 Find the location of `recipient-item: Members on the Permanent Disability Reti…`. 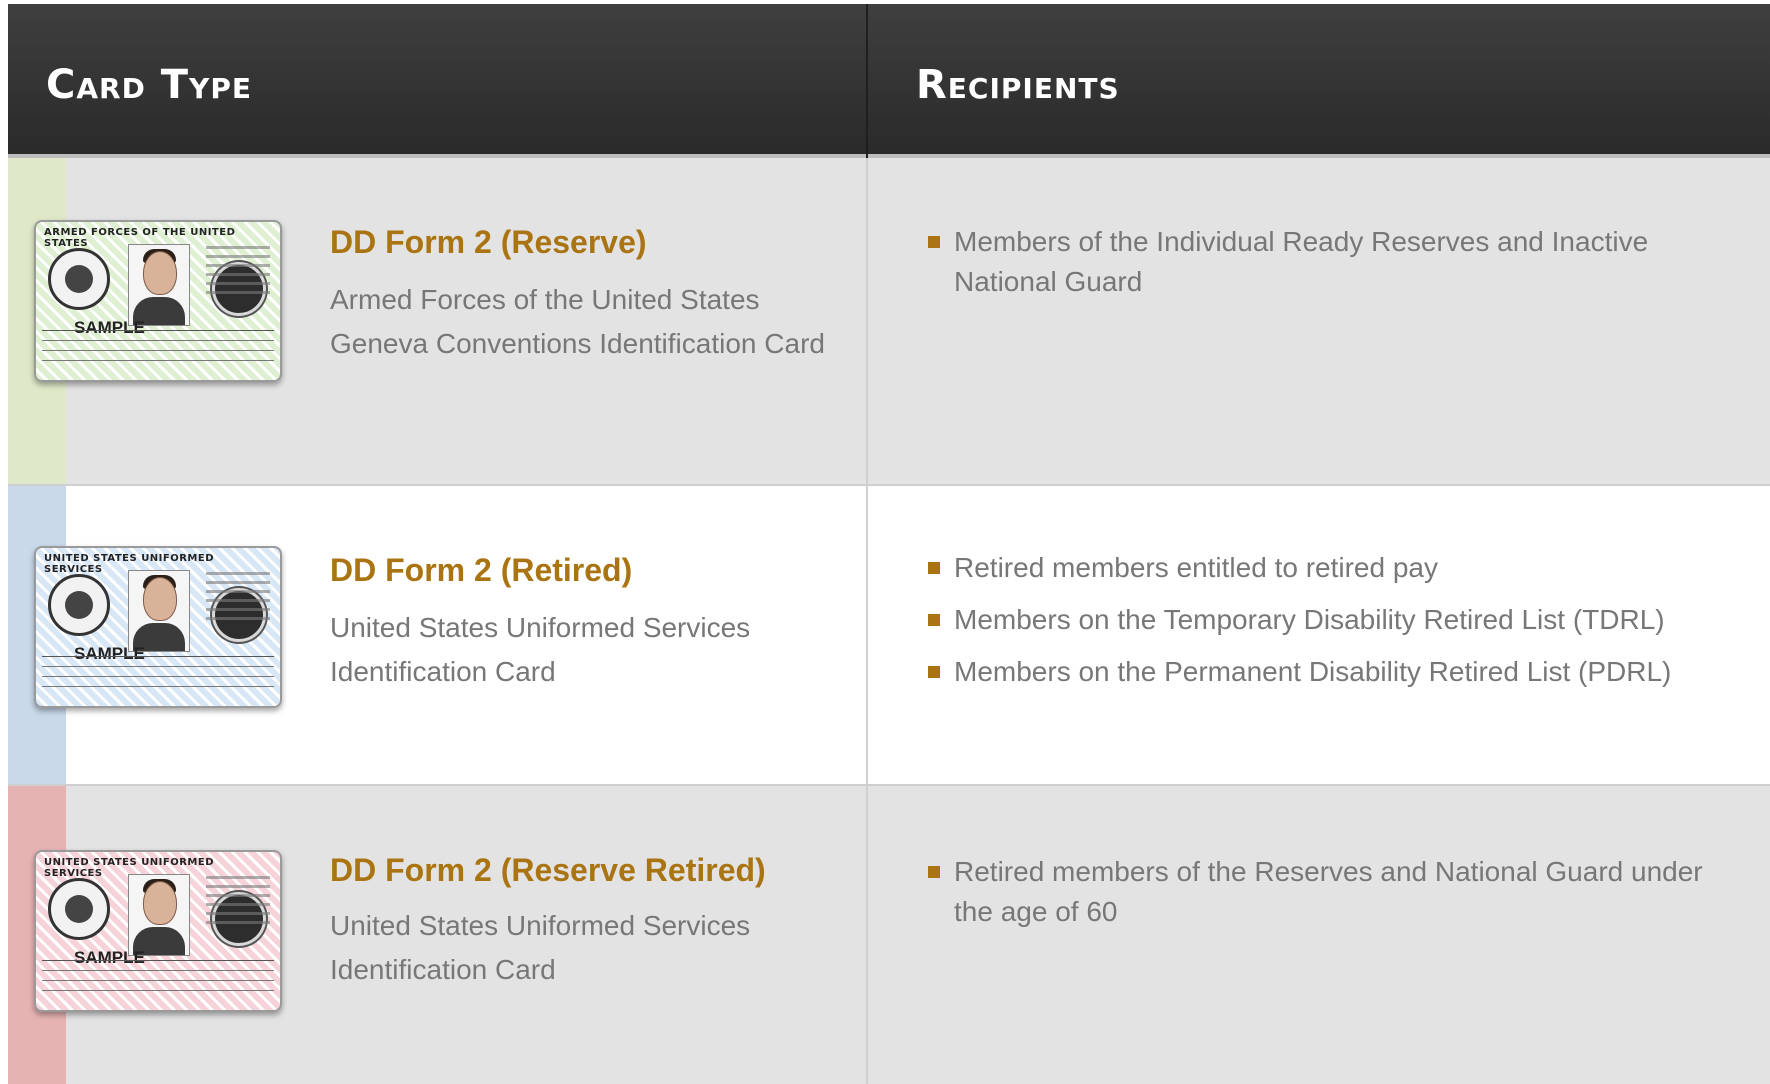

recipient-item: Members on the Permanent Disability Reti… is located at coordinates (1338, 672).